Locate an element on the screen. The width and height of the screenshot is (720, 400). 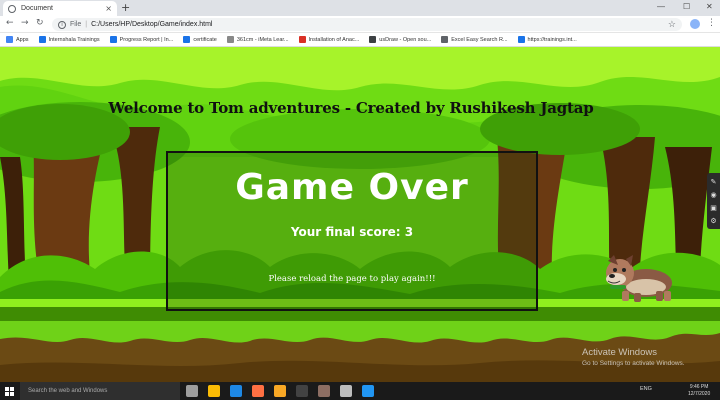
clock-date: 12/7/2020 is located at coordinates (699, 394).